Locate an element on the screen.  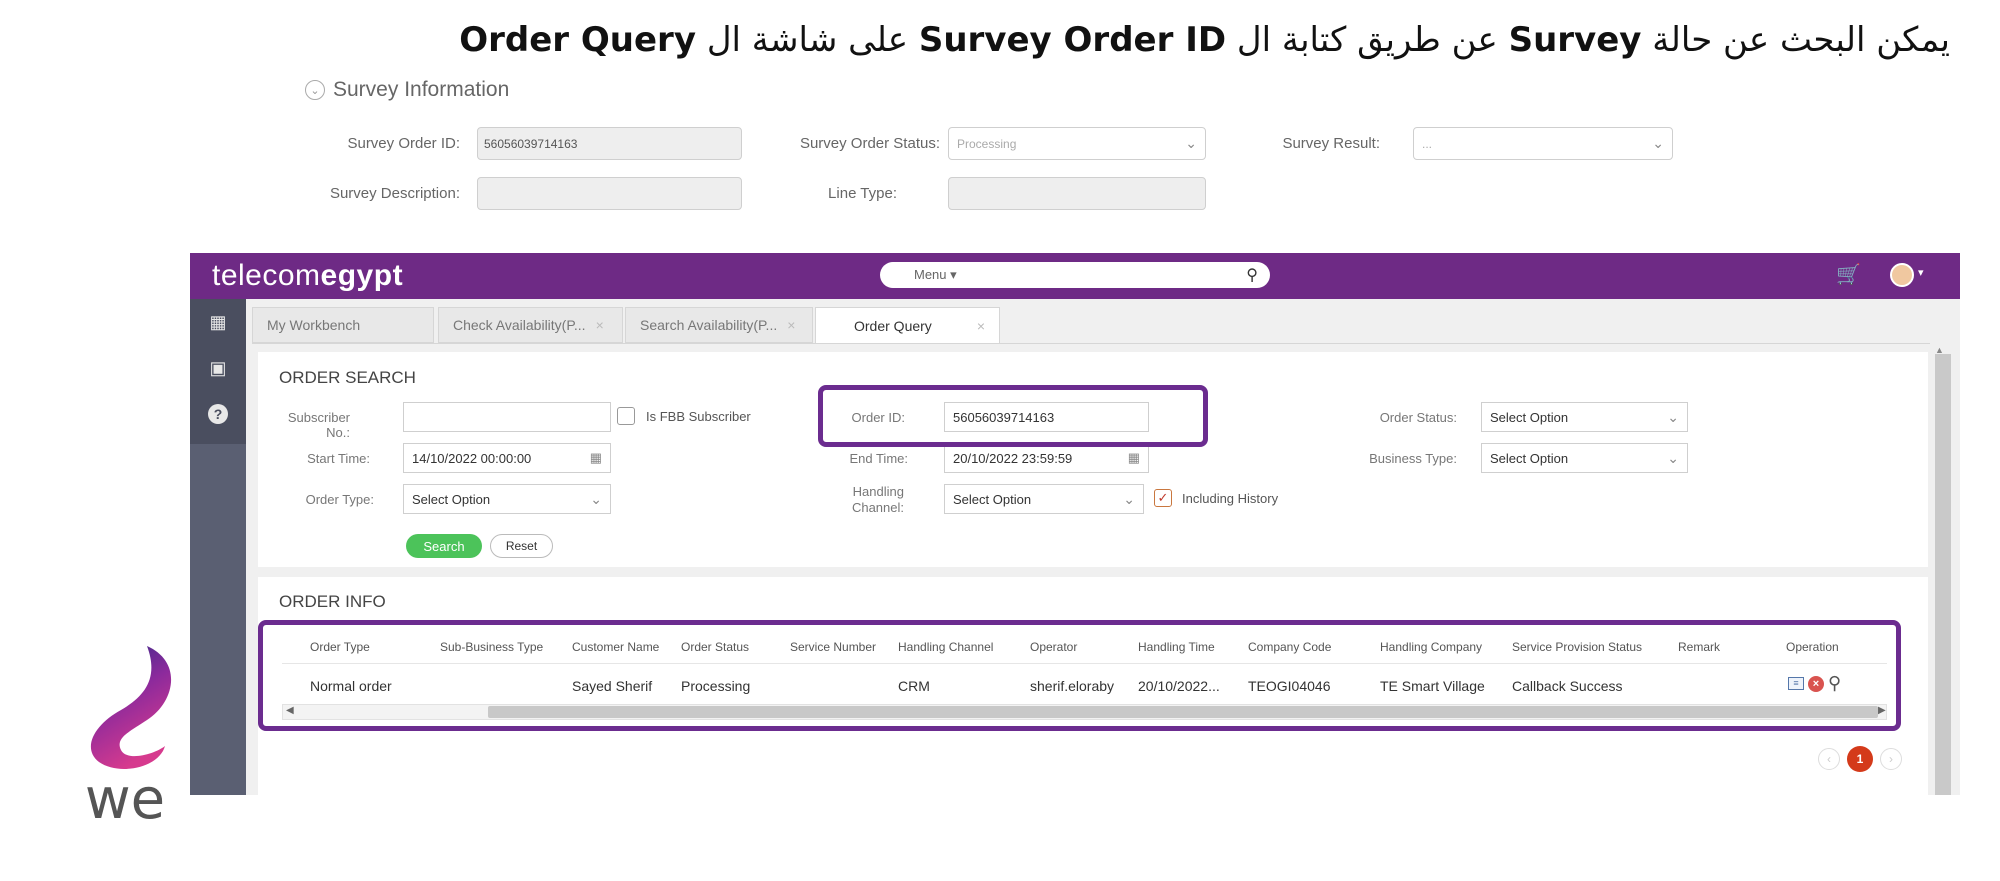
heading-keyword-order-query: Order Query is located at coordinates (577, 40).